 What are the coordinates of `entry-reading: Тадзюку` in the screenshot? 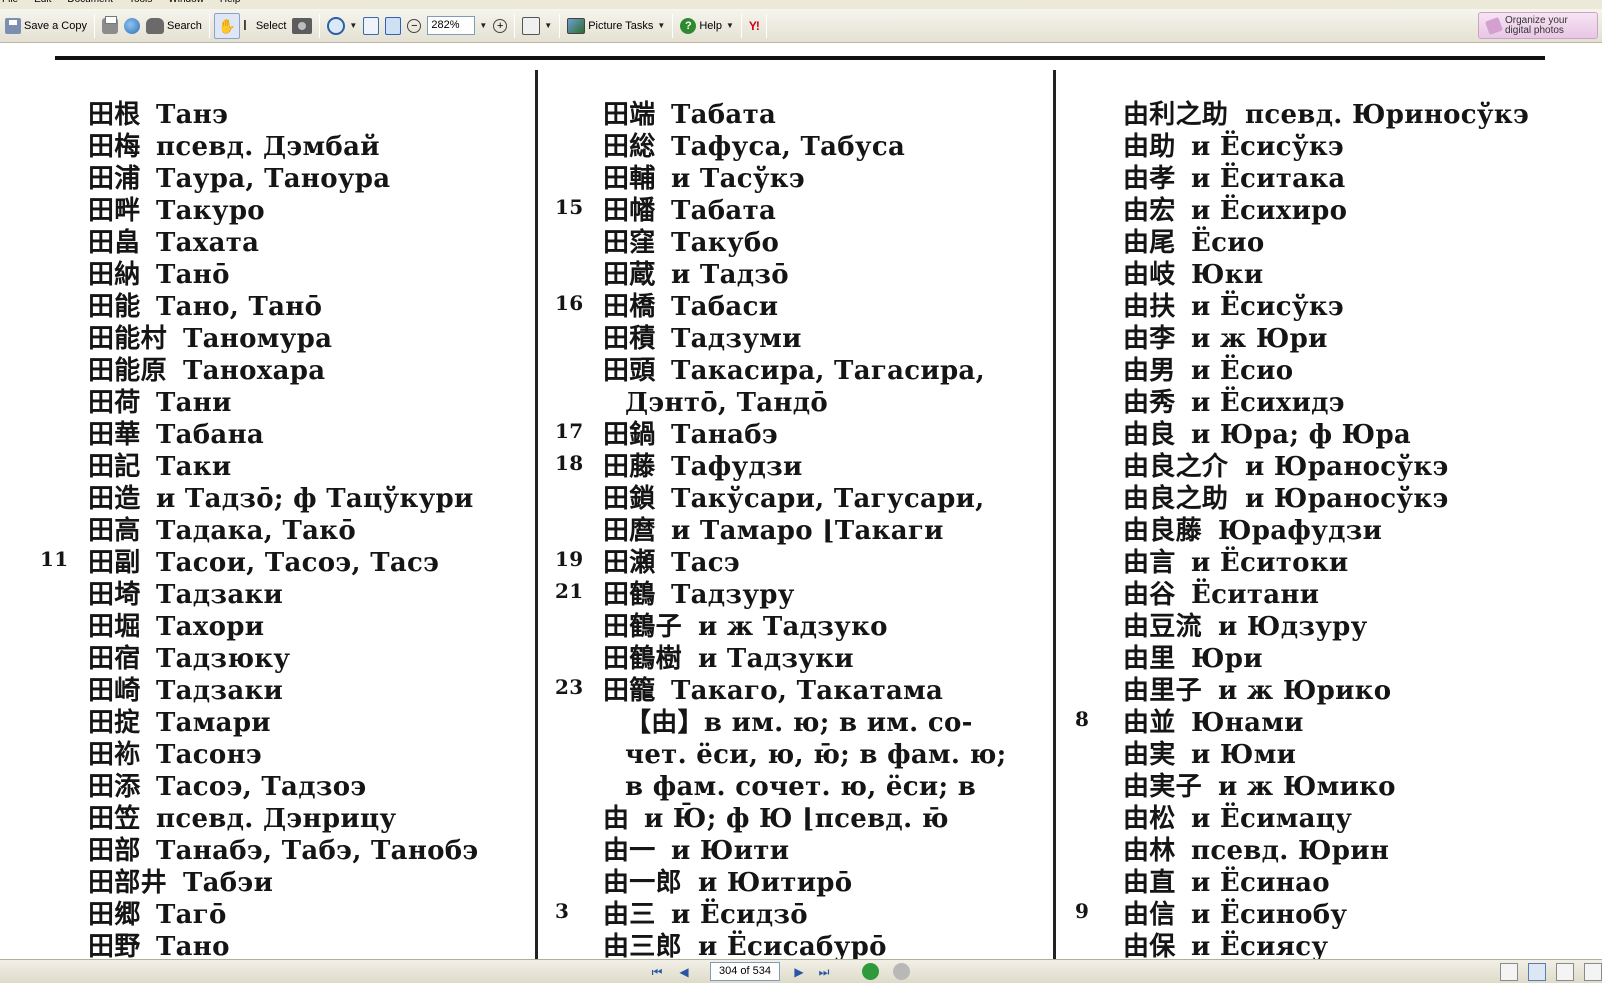 It's located at (223, 659).